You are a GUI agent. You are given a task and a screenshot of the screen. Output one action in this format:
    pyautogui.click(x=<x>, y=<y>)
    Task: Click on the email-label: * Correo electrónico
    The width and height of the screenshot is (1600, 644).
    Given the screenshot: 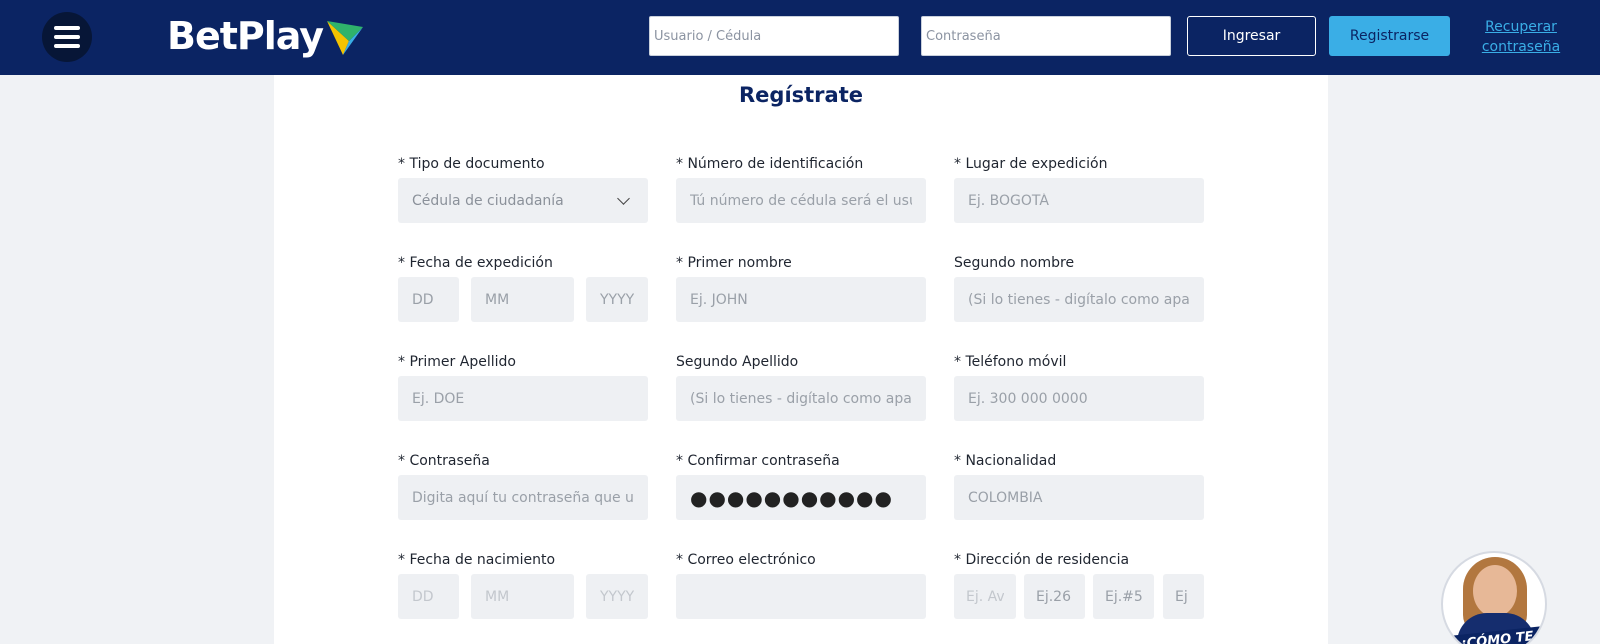 What is the action you would take?
    pyautogui.click(x=746, y=560)
    